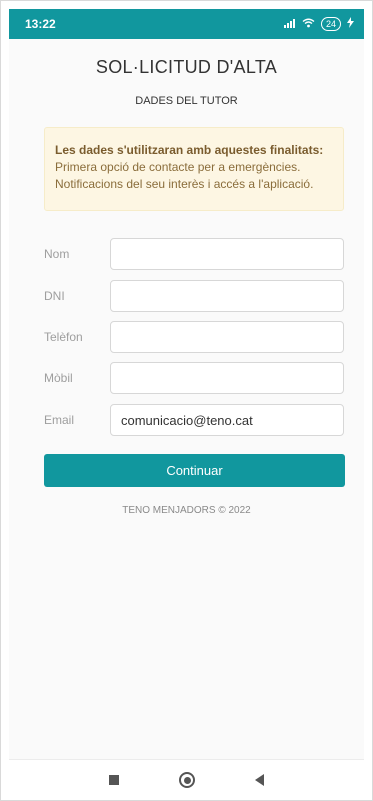 The width and height of the screenshot is (373, 801). Describe the element at coordinates (57, 254) in the screenshot. I see `nom-label: Nom` at that location.